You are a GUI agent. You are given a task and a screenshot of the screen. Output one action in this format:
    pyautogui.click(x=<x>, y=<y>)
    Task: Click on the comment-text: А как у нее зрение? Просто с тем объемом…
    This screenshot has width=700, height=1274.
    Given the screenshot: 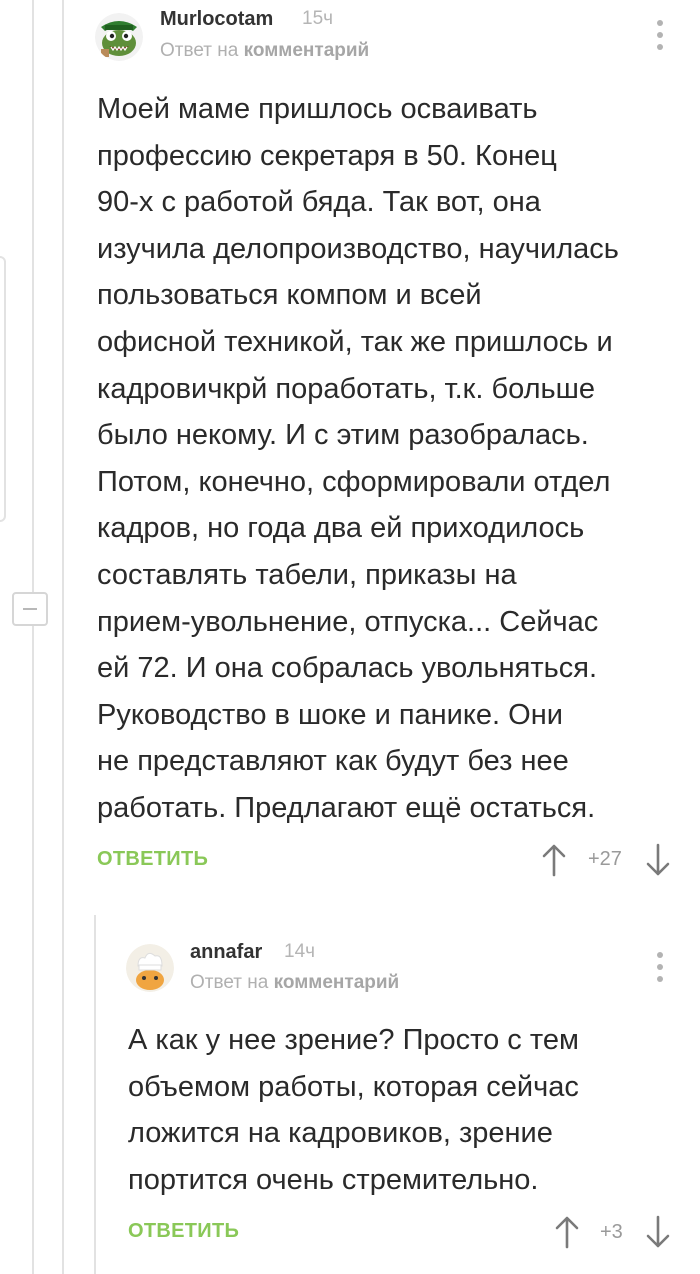 What is the action you would take?
    pyautogui.click(x=353, y=1110)
    